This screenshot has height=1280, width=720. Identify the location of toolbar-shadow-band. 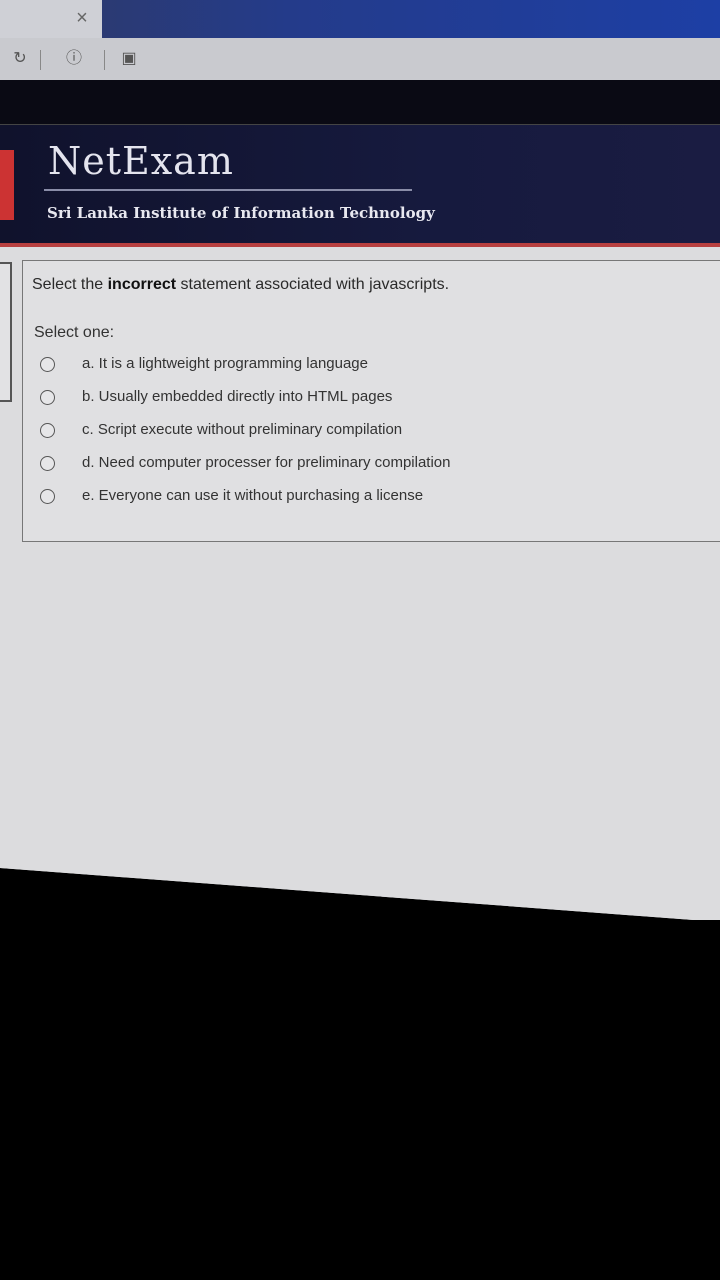
(360, 103).